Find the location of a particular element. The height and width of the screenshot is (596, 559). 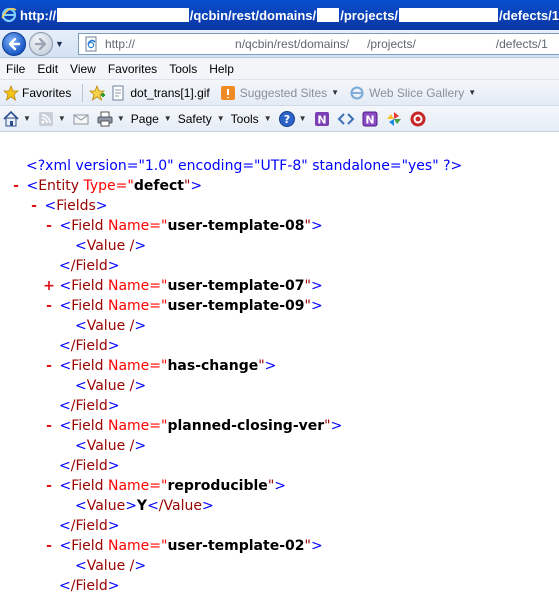

home-icon is located at coordinates (11, 118).